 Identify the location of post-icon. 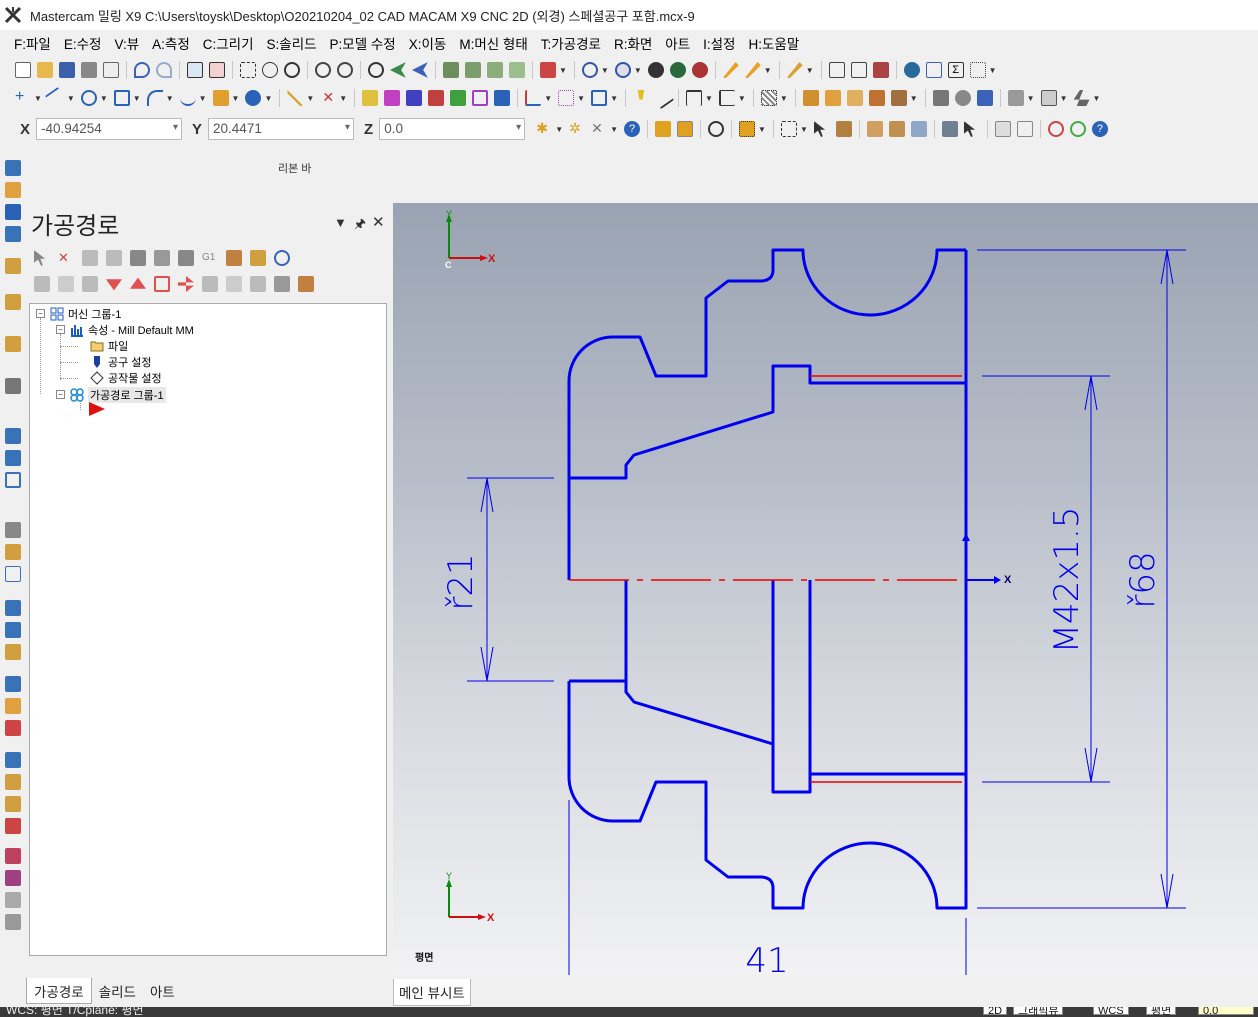
(13, 856).